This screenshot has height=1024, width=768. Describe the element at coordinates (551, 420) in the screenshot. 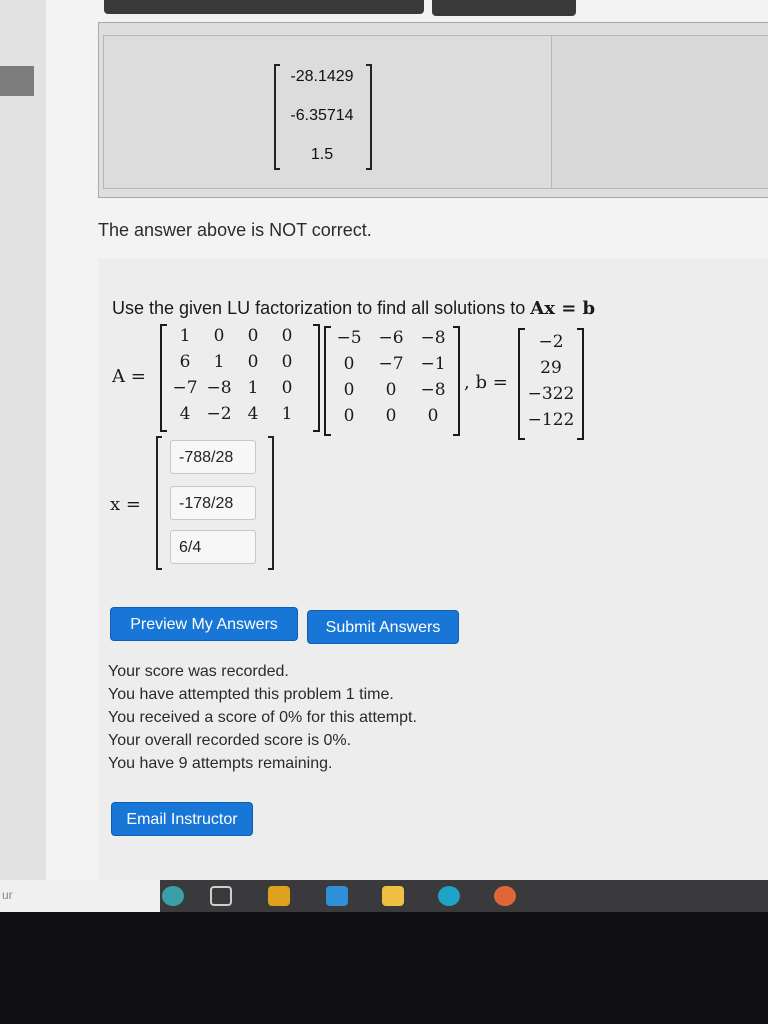

I see `b-vector-entry: −122` at that location.